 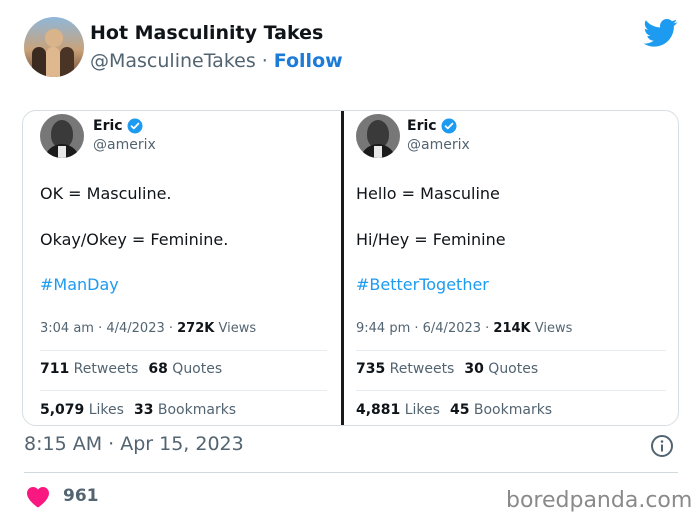 I want to click on embedded-meta: 9:44 pm · 6/4/2023 · 214K Views, so click(x=464, y=328).